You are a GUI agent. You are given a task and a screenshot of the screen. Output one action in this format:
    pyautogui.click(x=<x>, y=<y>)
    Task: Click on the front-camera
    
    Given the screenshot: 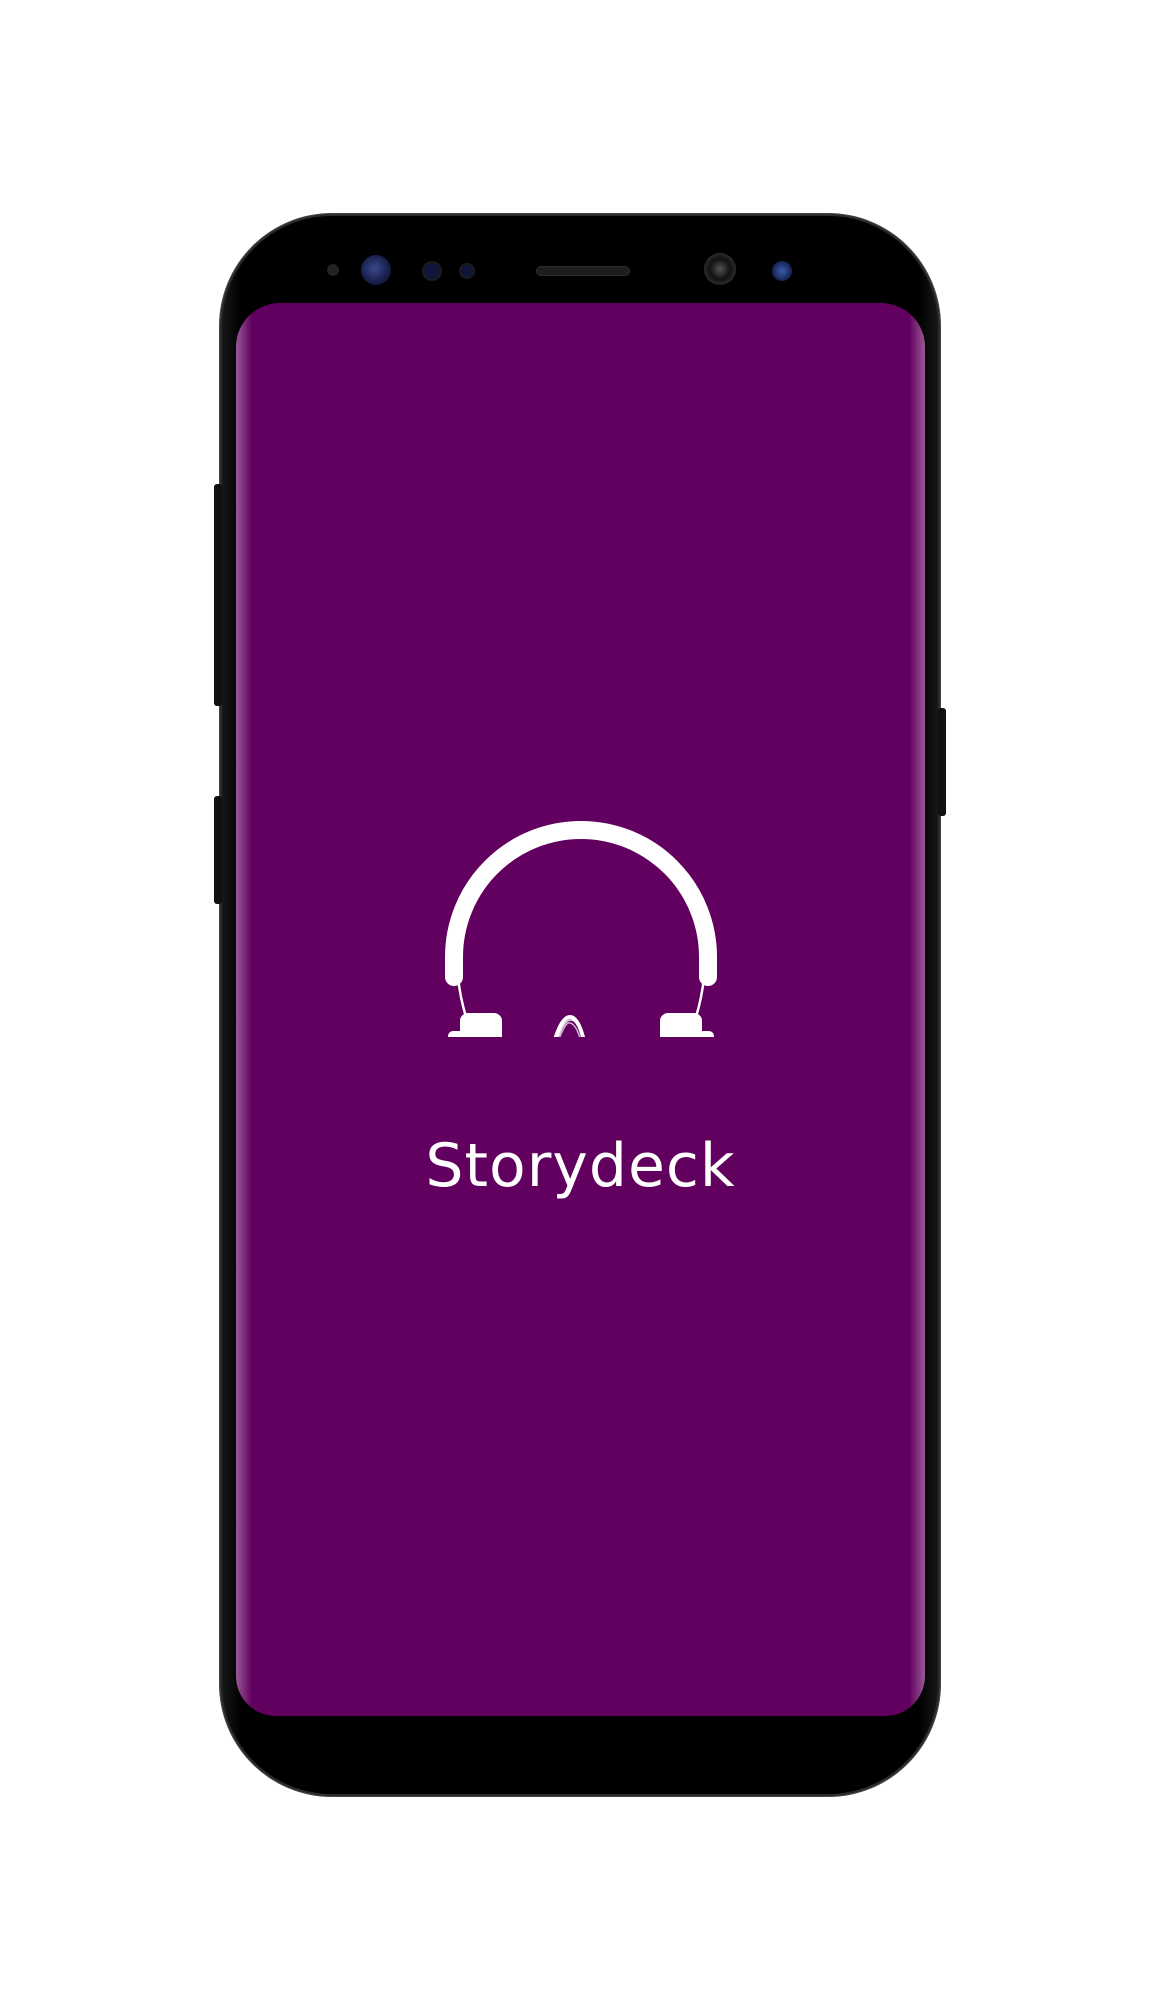 What is the action you would take?
    pyautogui.click(x=720, y=269)
    